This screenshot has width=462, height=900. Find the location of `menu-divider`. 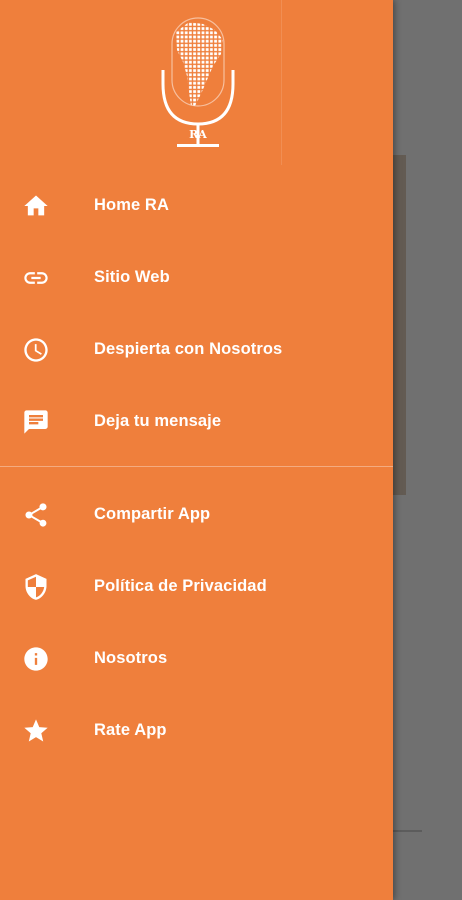

menu-divider is located at coordinates (196, 466).